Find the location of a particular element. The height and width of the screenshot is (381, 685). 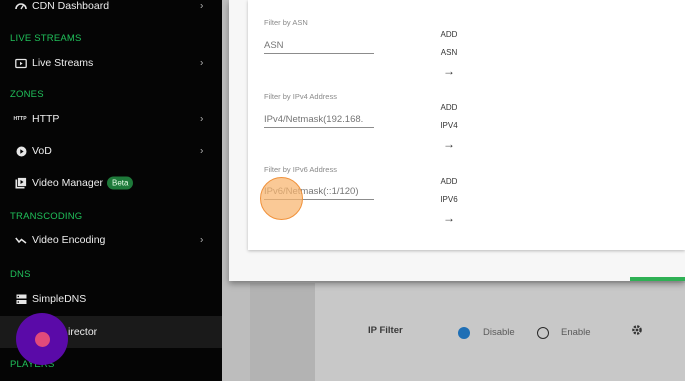

beta-badge: Beta is located at coordinates (120, 183).